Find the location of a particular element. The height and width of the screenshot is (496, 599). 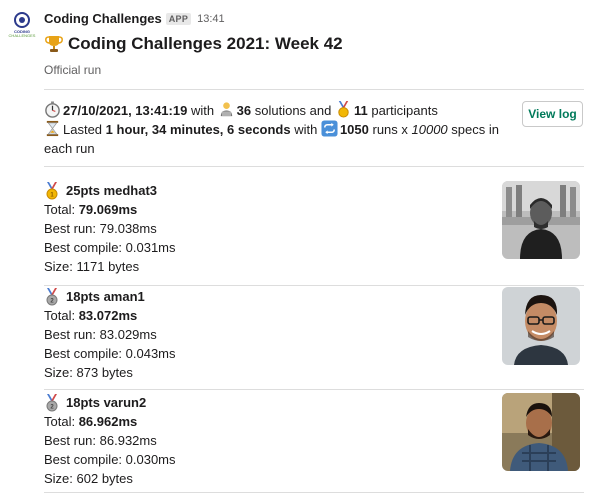

entry-size: Size: 1171 bytes is located at coordinates (92, 266).